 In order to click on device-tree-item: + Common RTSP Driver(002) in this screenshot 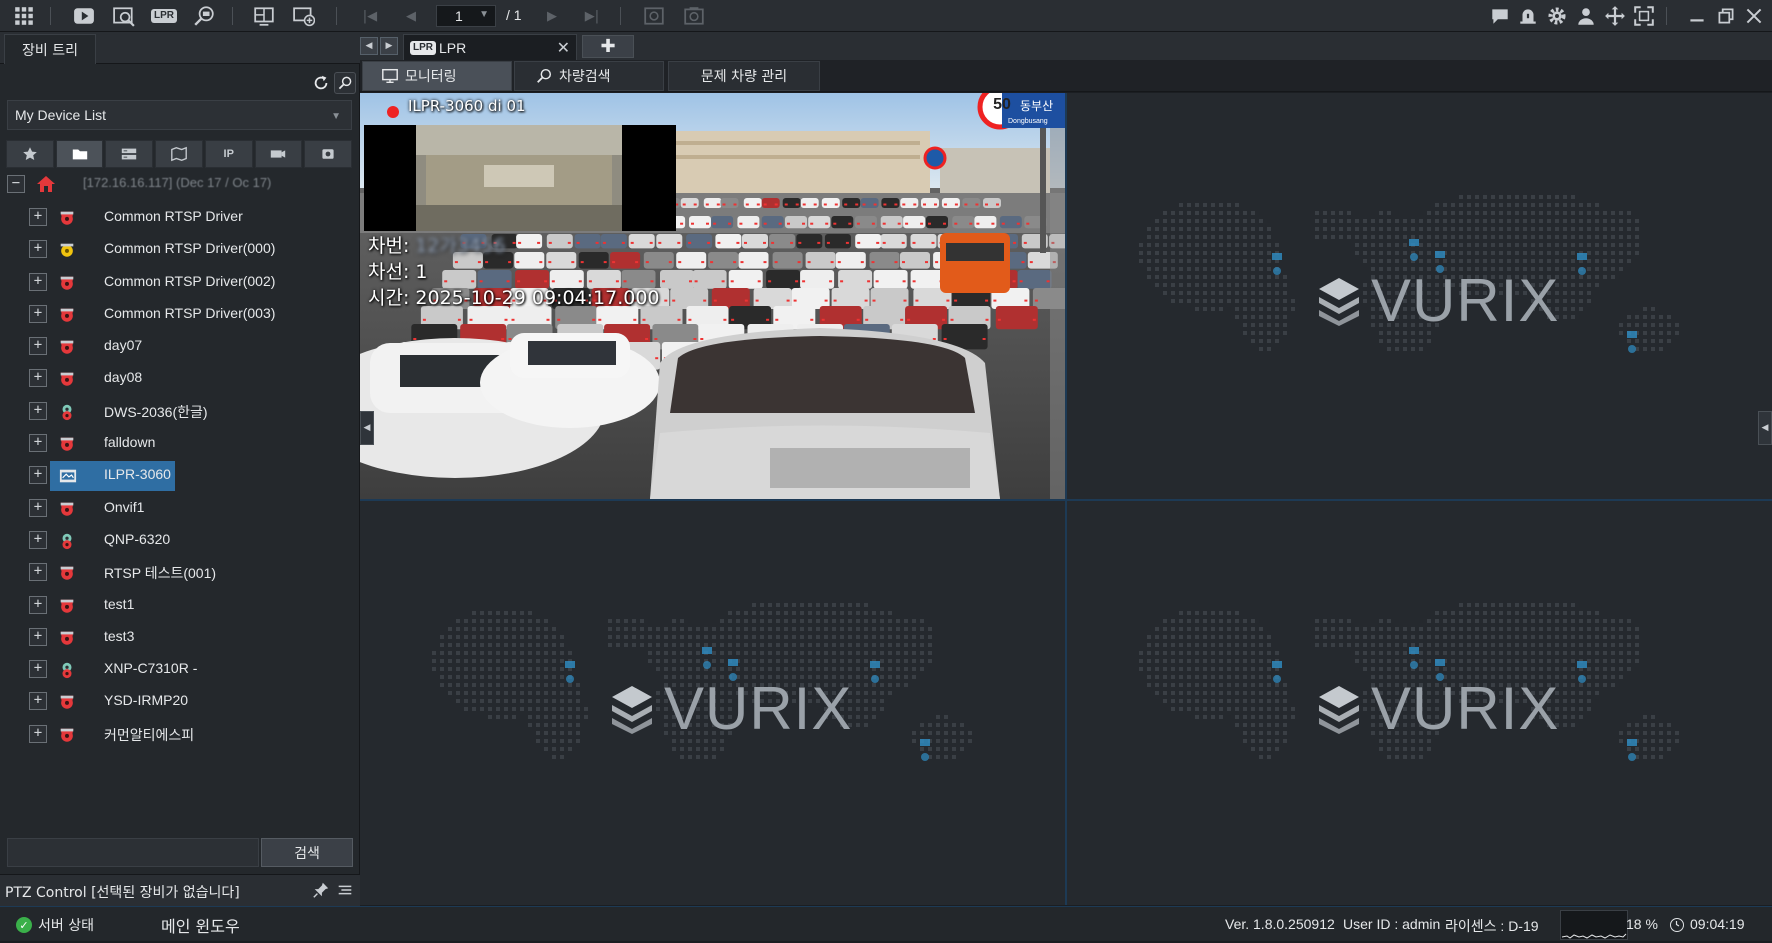, I will do `click(180, 283)`.